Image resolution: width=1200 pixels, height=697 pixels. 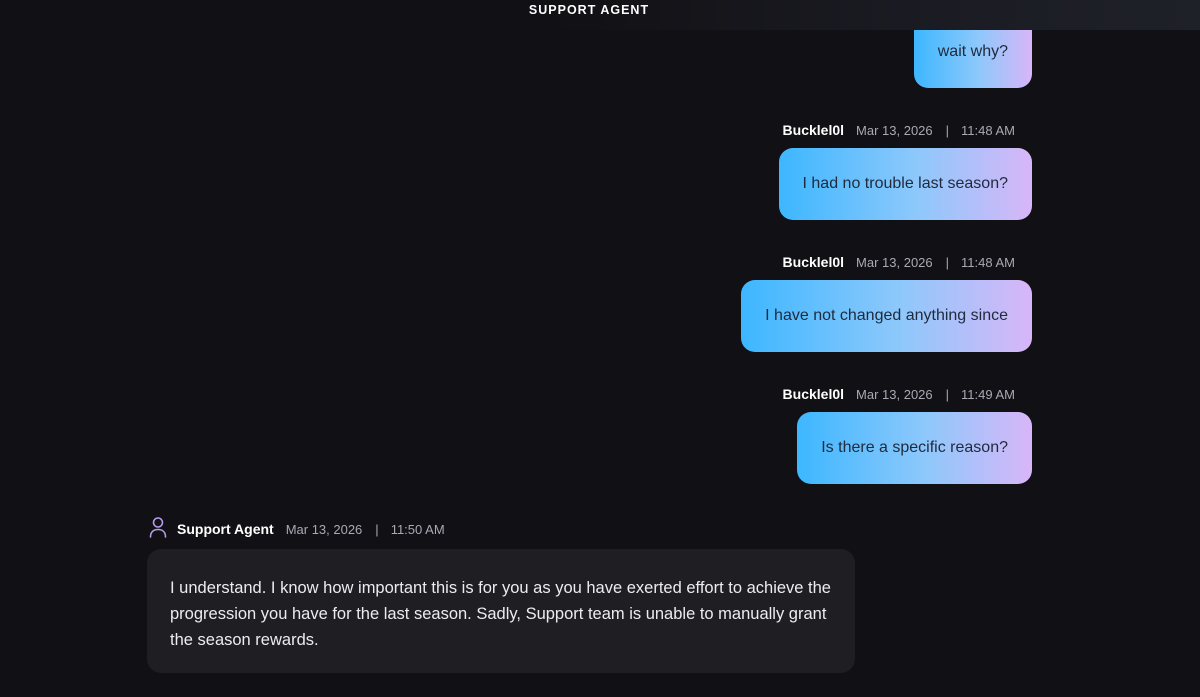 I want to click on message-meta: Bucklel0l Mar 13, 2026 | 11:49 AM, so click(x=899, y=394).